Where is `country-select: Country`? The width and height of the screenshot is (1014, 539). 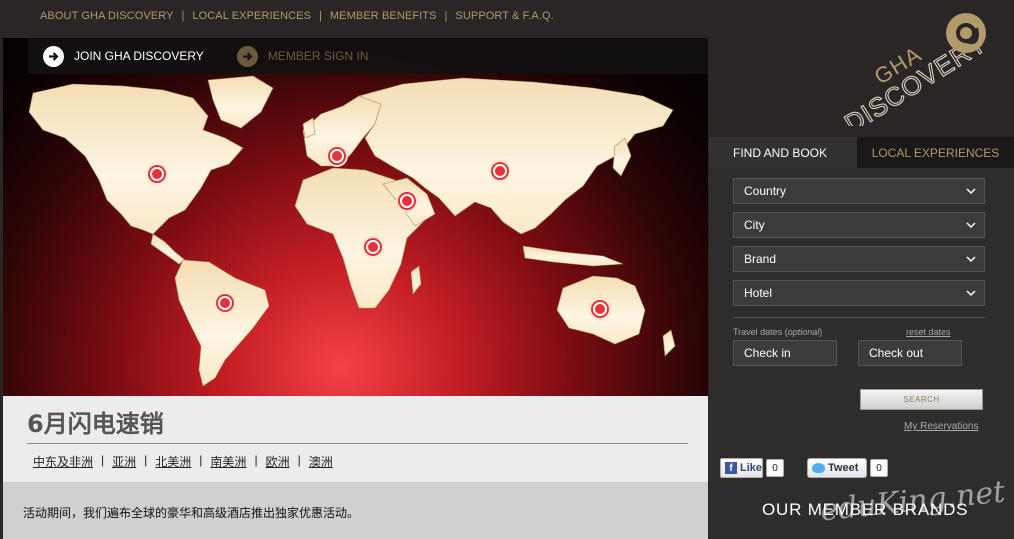 country-select: Country is located at coordinates (859, 191).